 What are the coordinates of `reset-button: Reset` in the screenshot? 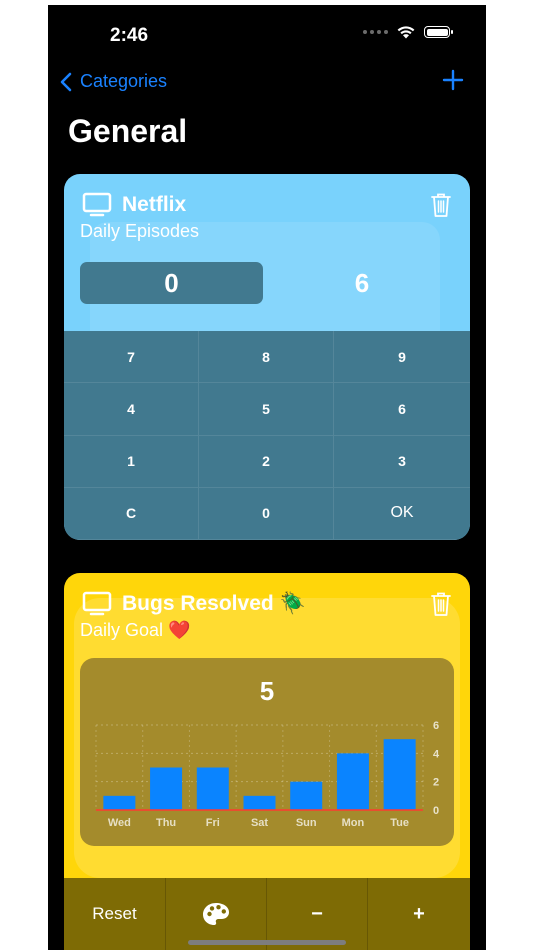 It's located at (115, 914).